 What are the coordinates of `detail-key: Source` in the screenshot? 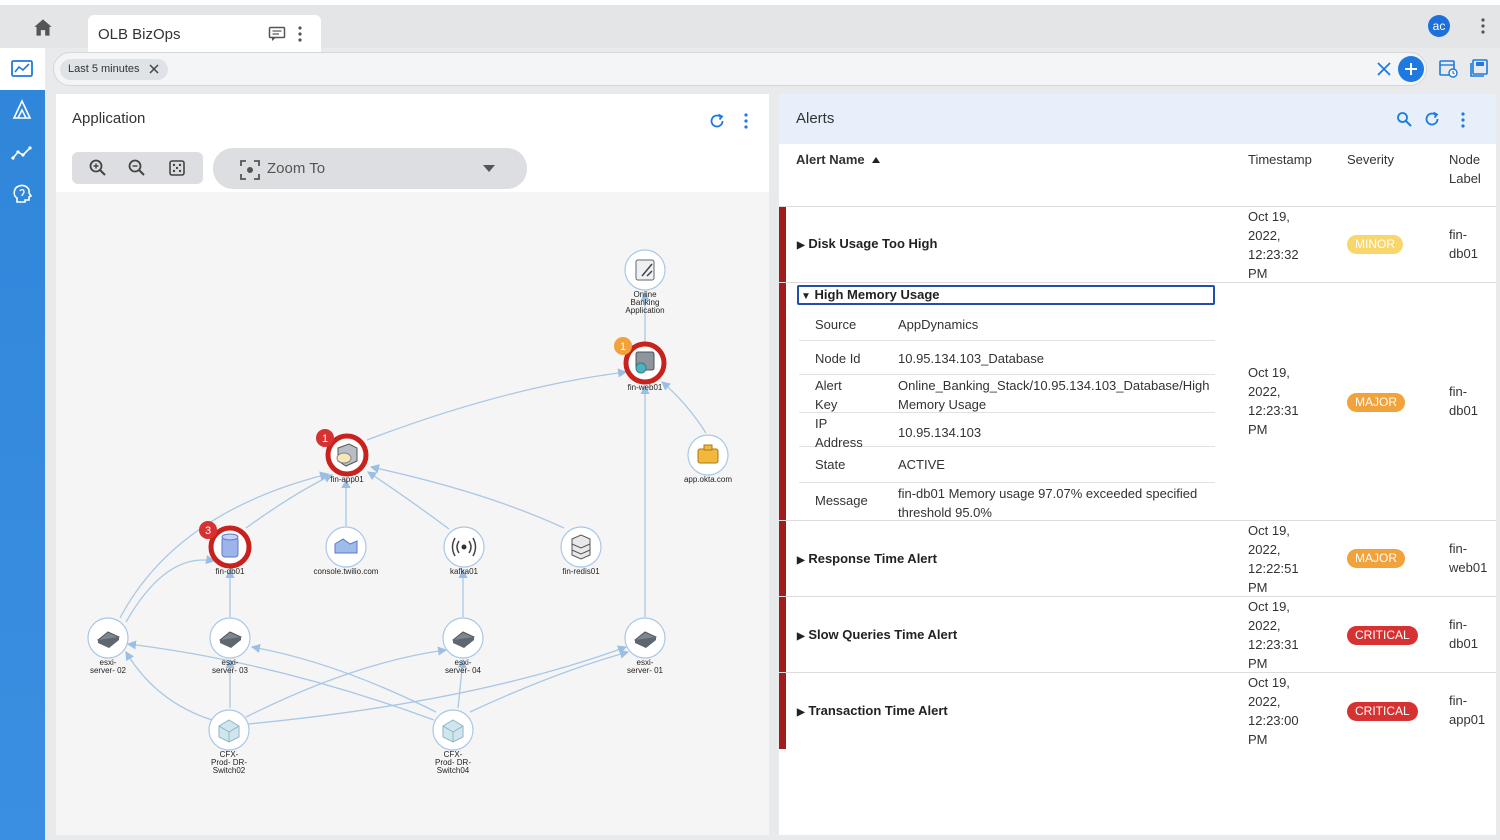 It's located at (836, 324).